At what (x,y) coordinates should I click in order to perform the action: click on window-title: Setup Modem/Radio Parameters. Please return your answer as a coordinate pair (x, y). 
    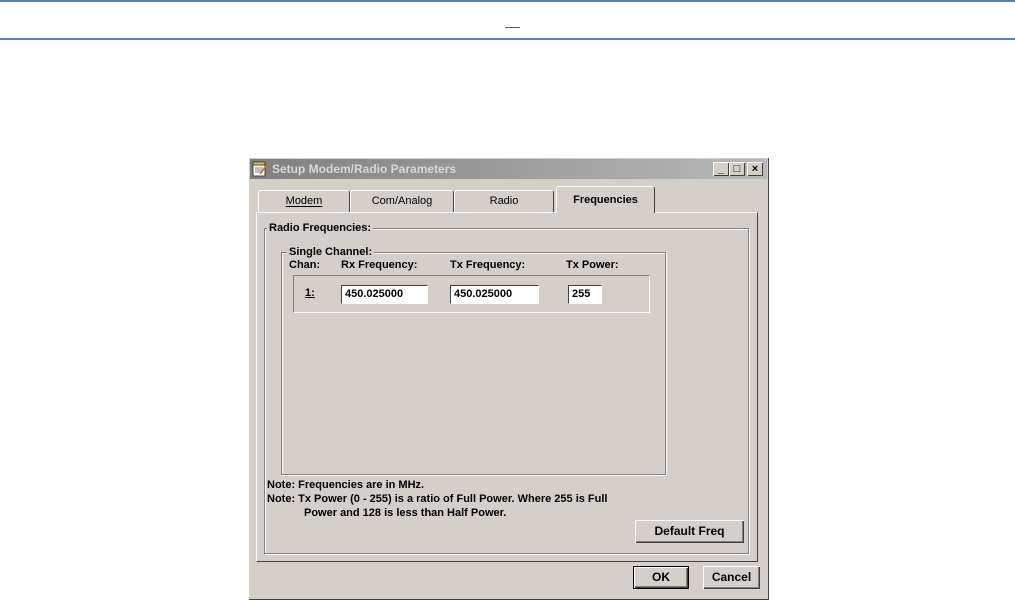
    Looking at the image, I should click on (364, 169).